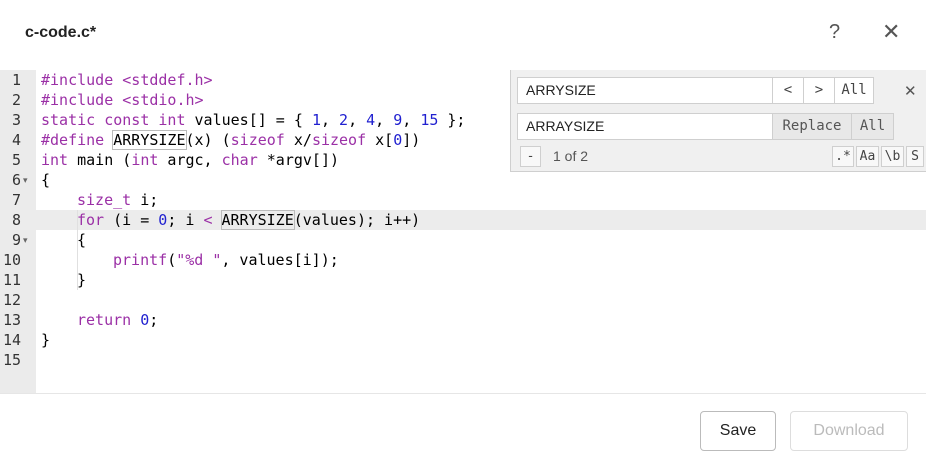  Describe the element at coordinates (16, 220) in the screenshot. I see `line-number: 8` at that location.